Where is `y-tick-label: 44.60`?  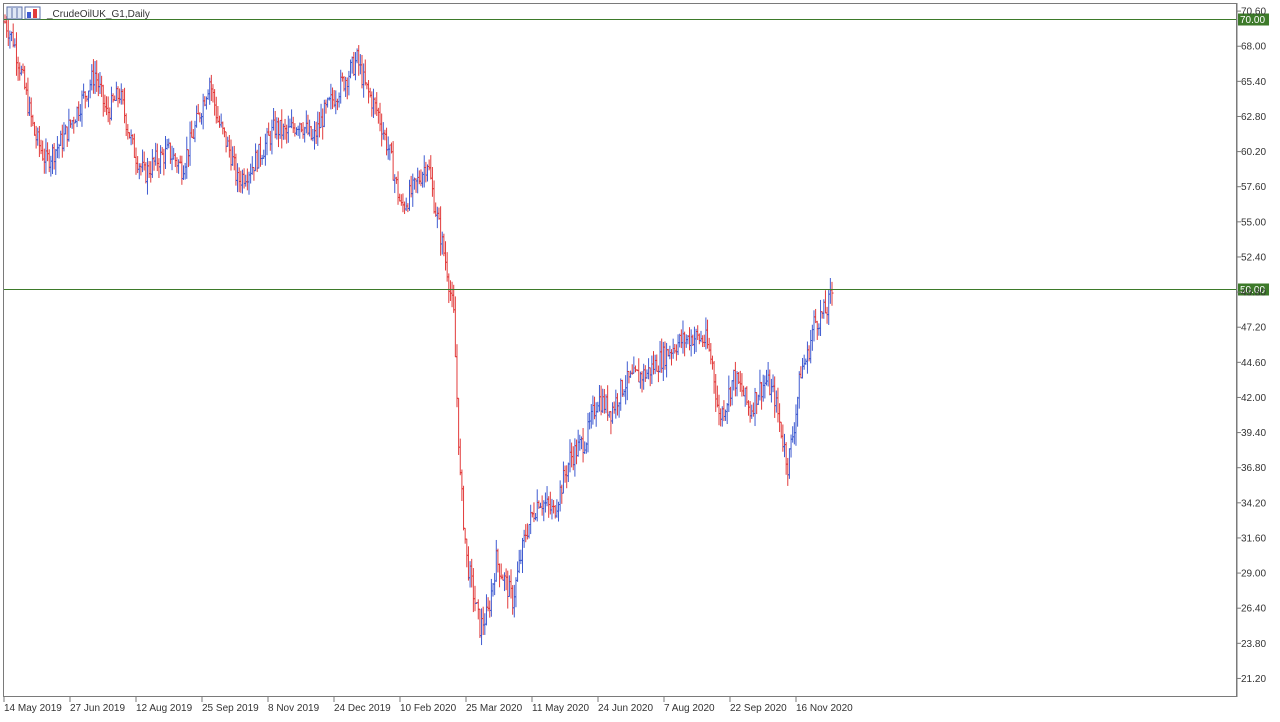
y-tick-label: 44.60 is located at coordinates (1253, 363).